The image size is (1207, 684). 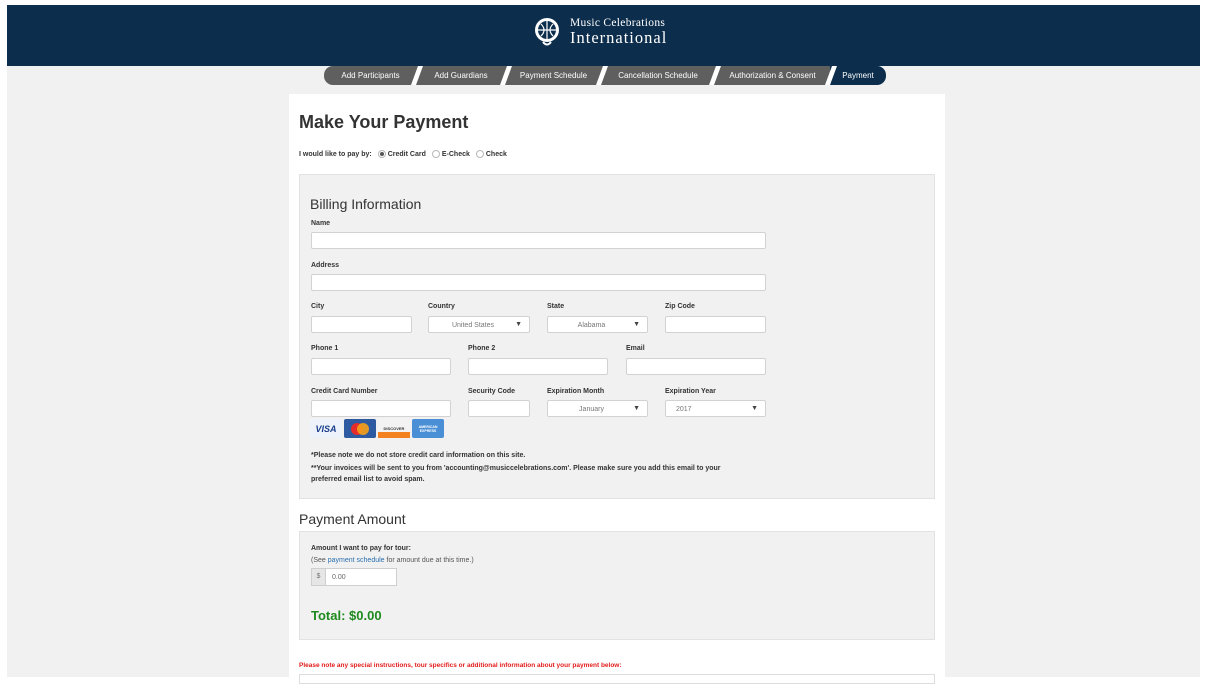 I want to click on step-cancellation-schedule: Cancellation Schedule, so click(x=661, y=75).